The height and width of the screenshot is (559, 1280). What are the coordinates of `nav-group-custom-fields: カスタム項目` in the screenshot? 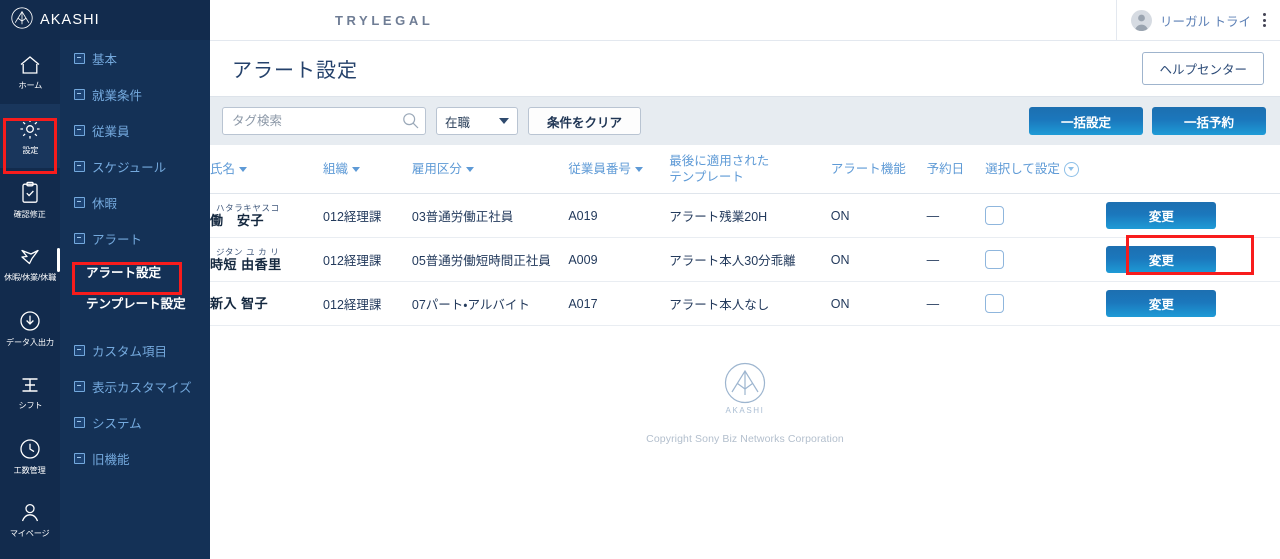 It's located at (135, 350).